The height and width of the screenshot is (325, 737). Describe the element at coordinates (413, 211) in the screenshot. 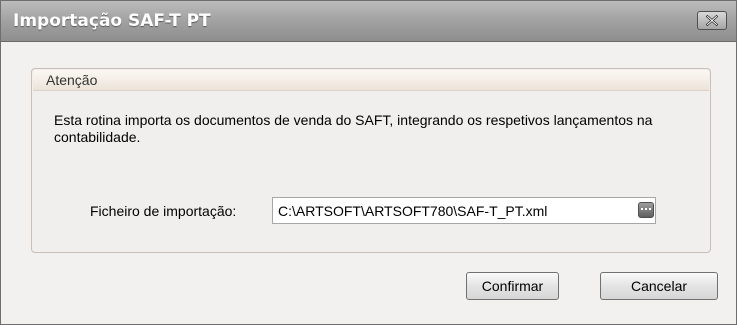

I see `import-file-value: C:\ARTSOFT\ARTSOFT780\SAF-T_PT.xml` at that location.